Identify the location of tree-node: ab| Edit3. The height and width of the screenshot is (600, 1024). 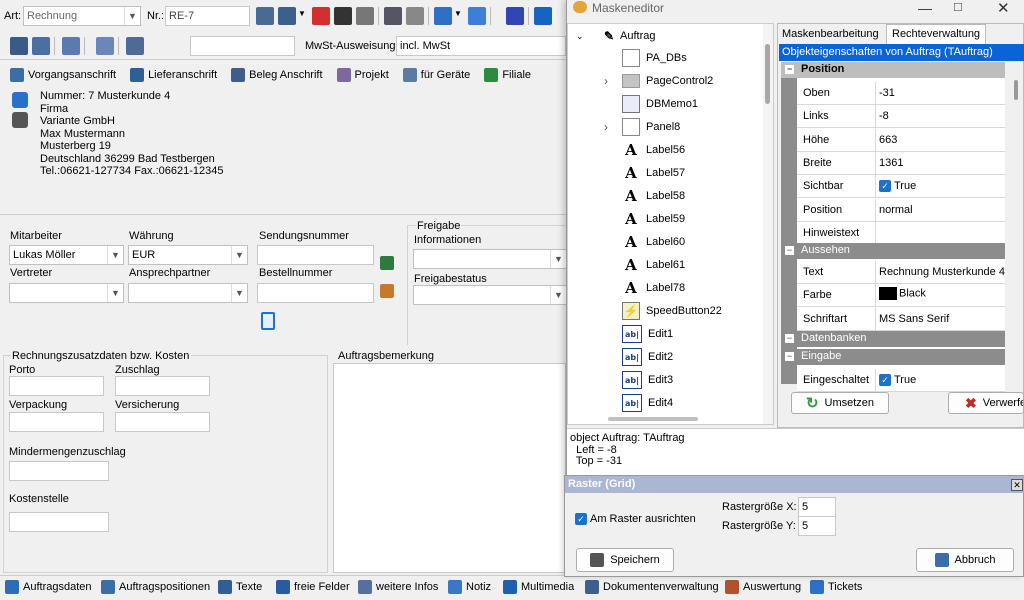
(647, 380).